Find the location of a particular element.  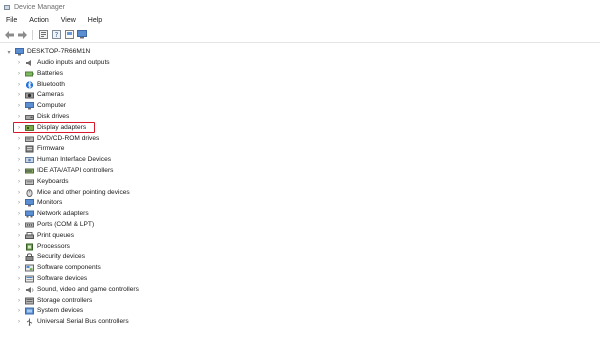

help-button: ? is located at coordinates (56, 35).